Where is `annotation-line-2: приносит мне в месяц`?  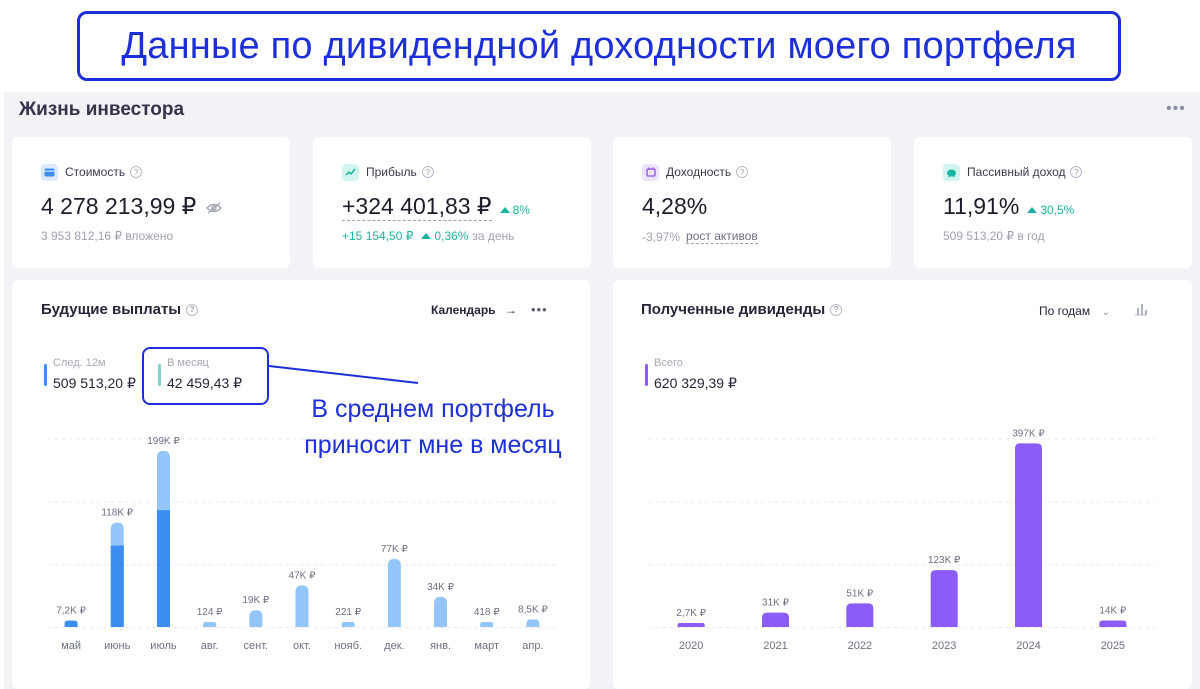 annotation-line-2: приносит мне в месяц is located at coordinates (433, 445).